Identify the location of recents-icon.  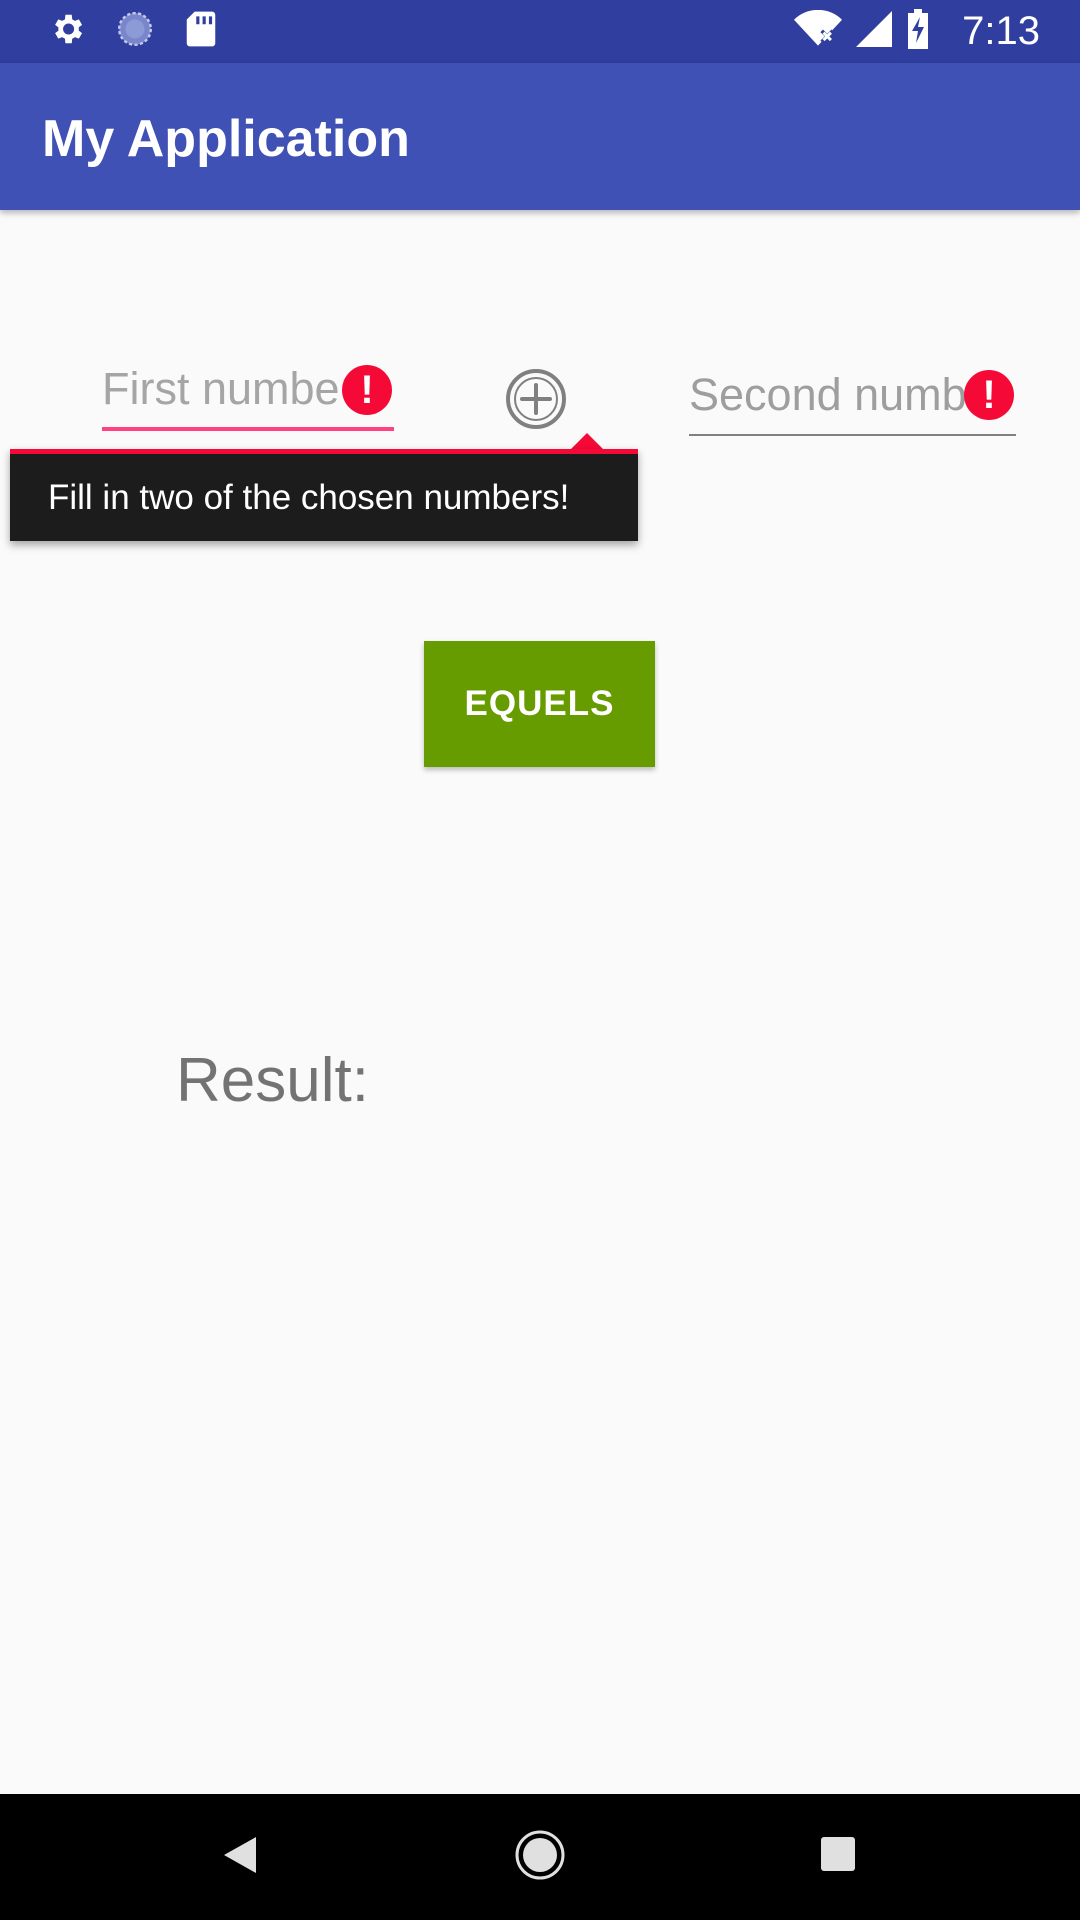
(838, 1856).